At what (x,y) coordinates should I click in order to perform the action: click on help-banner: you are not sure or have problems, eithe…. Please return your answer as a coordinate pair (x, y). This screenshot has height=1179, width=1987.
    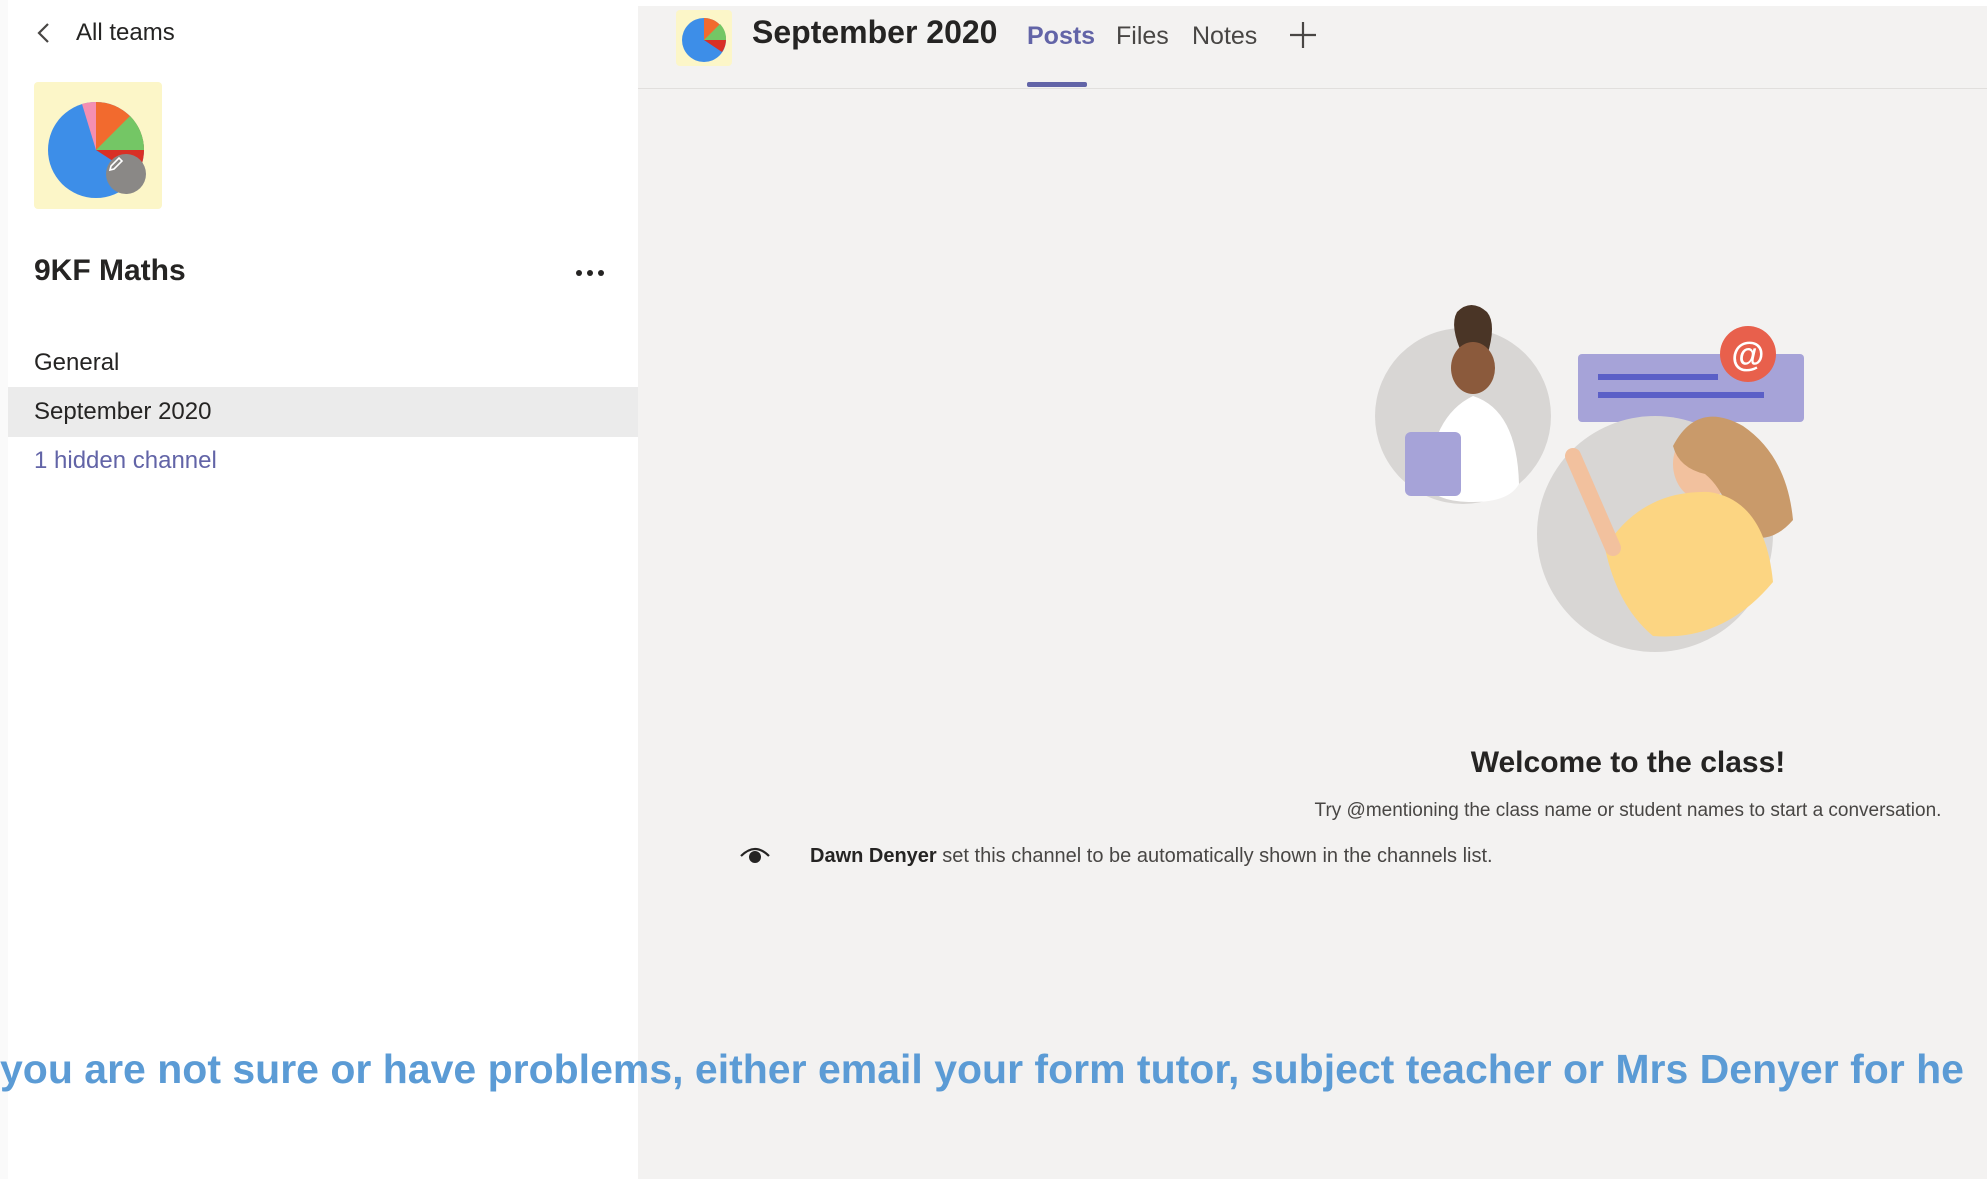
    Looking at the image, I should click on (982, 1069).